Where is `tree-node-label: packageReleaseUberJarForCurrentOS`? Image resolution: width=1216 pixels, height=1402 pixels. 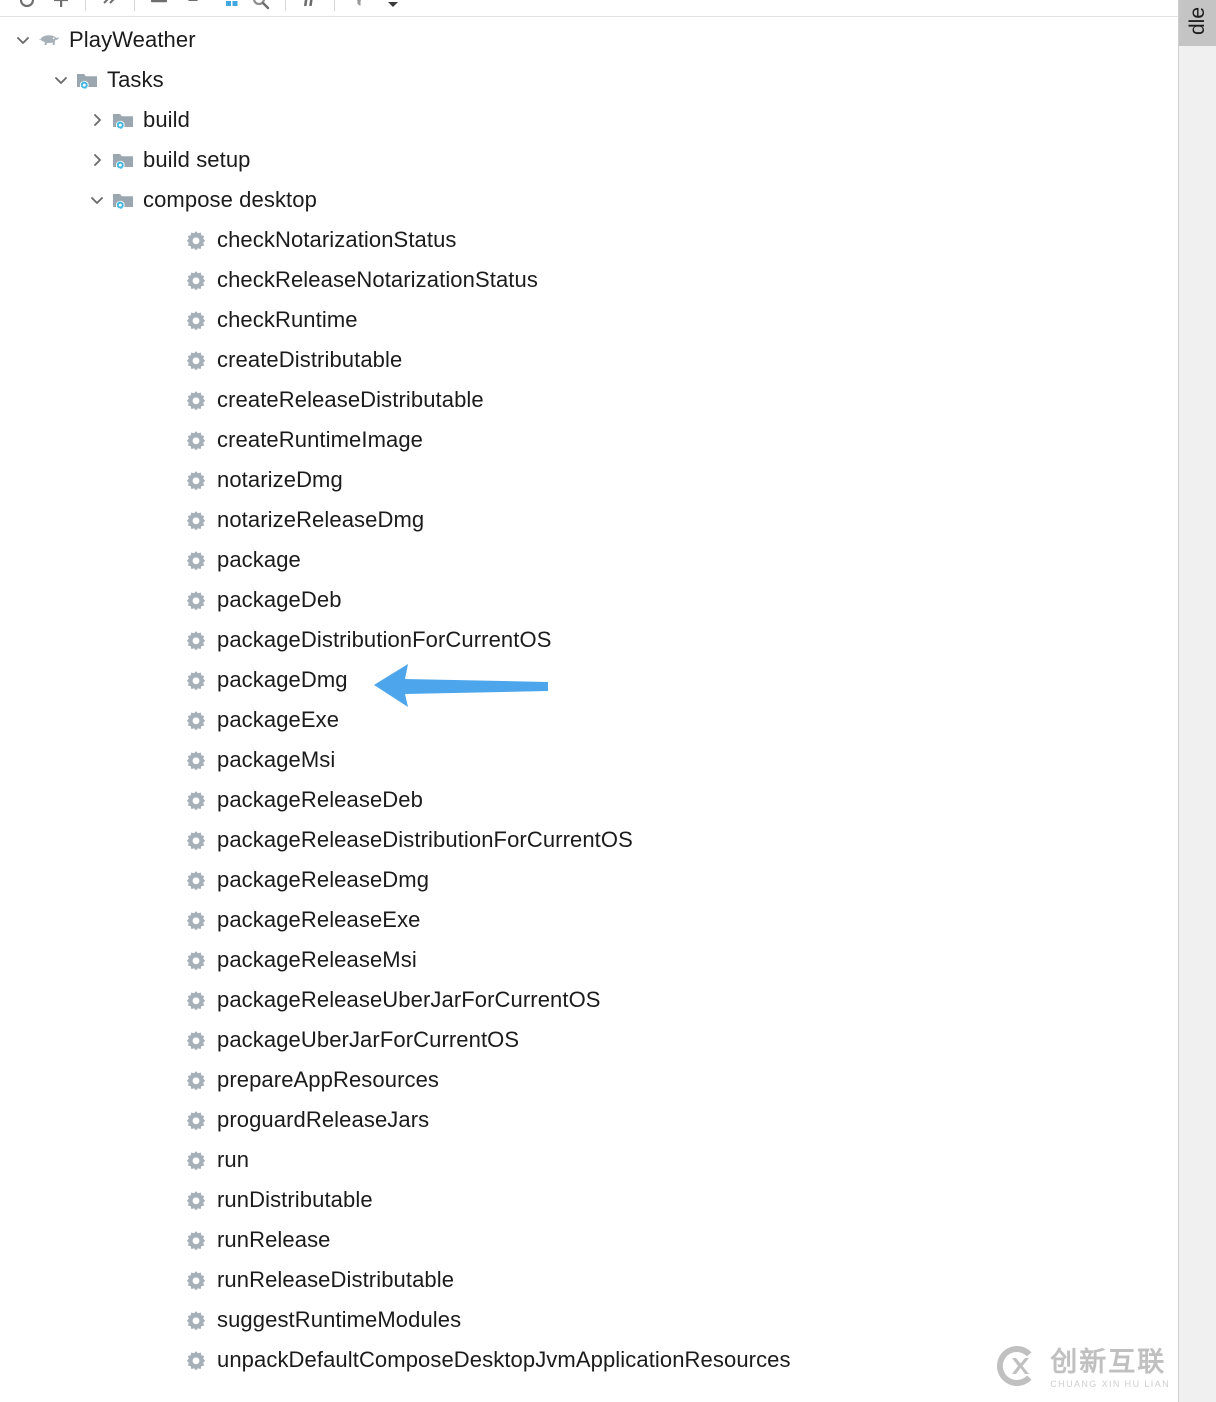 tree-node-label: packageReleaseUberJarForCurrentOS is located at coordinates (409, 999).